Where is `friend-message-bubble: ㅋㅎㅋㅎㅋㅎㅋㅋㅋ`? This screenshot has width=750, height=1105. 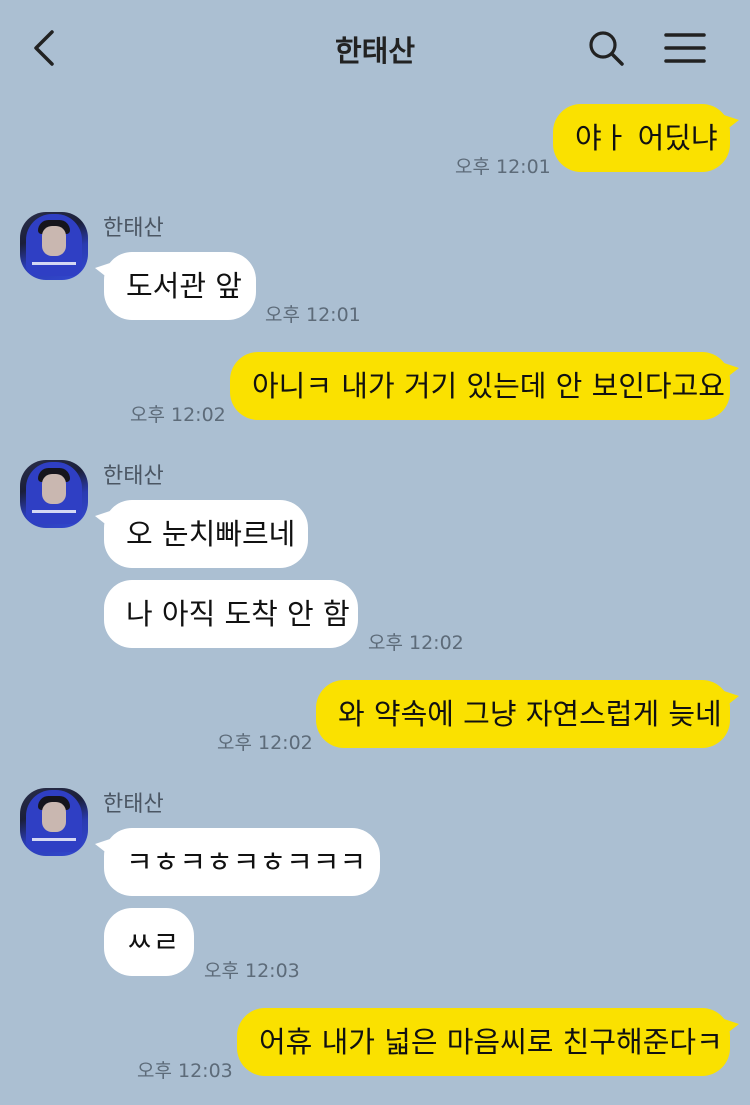 friend-message-bubble: ㅋㅎㅋㅎㅋㅎㅋㅋㅋ is located at coordinates (237, 862).